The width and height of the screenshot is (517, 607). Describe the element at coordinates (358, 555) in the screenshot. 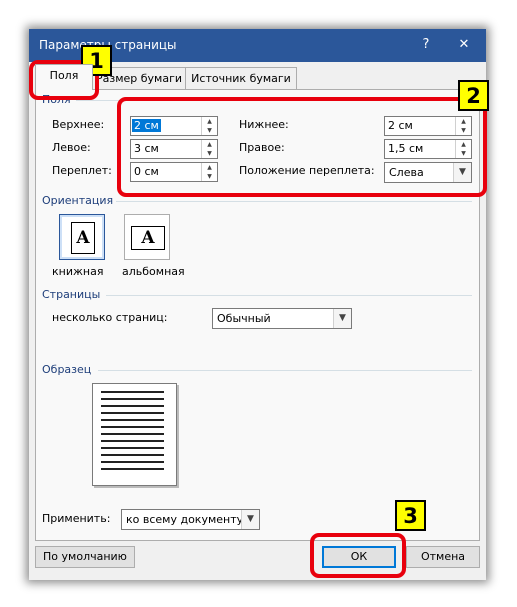

I see `annotation-highlight-ok` at that location.